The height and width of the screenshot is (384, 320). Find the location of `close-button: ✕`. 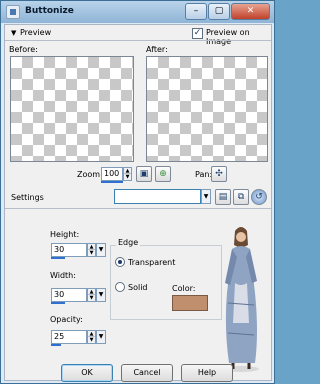

close-button: ✕ is located at coordinates (250, 11).